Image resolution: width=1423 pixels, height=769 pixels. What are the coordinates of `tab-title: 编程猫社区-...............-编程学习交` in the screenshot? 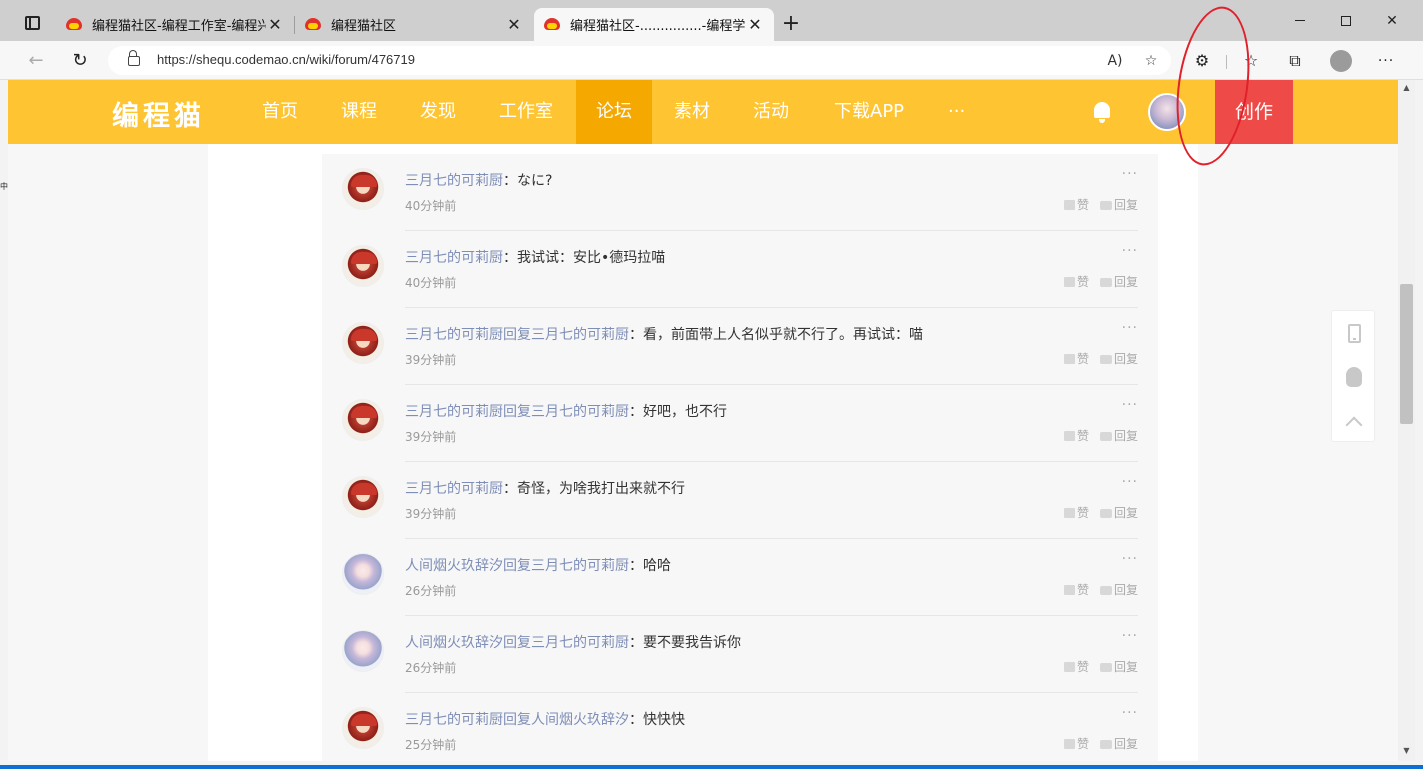 It's located at (658, 26).